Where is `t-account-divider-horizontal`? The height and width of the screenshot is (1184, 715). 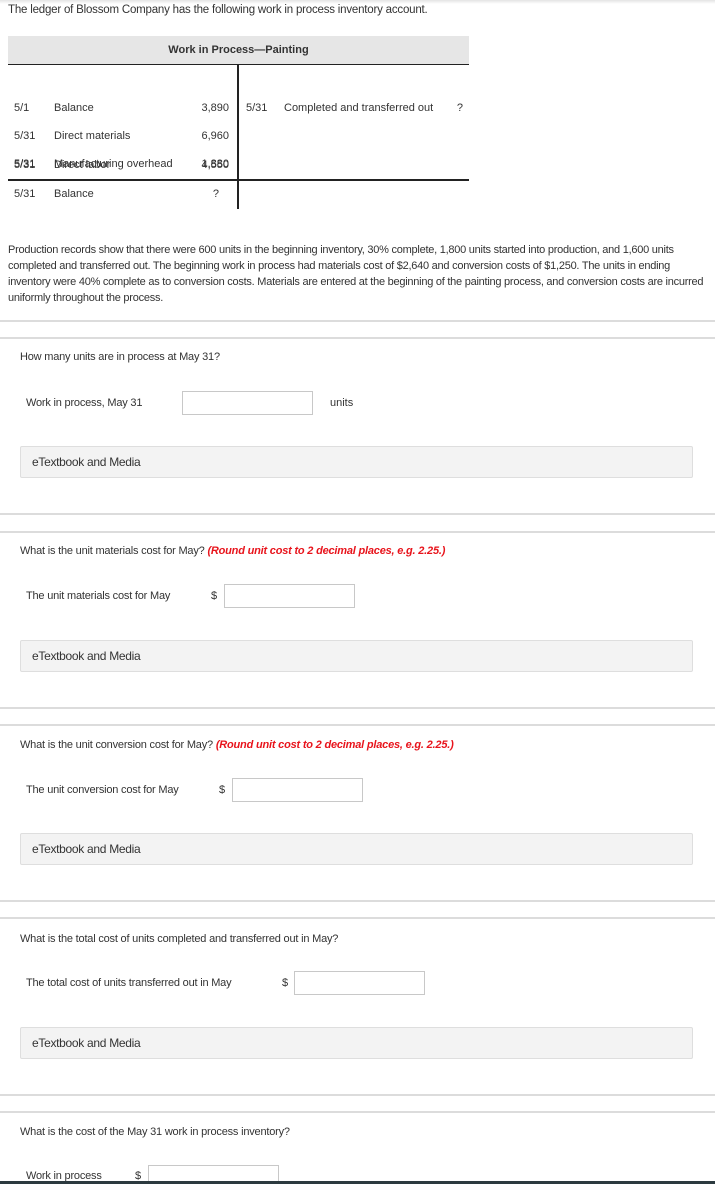 t-account-divider-horizontal is located at coordinates (238, 180).